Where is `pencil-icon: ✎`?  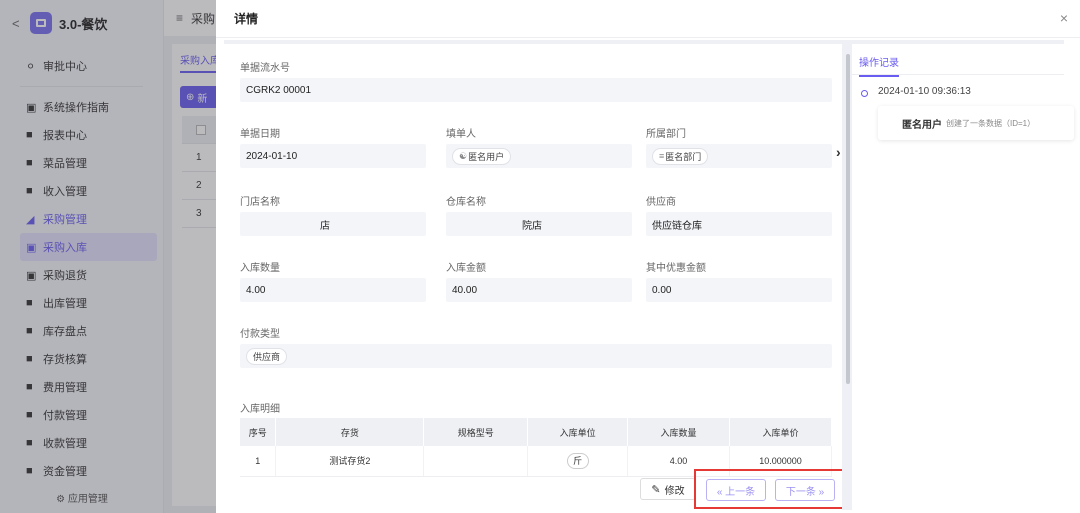
pencil-icon: ✎ is located at coordinates (656, 489).